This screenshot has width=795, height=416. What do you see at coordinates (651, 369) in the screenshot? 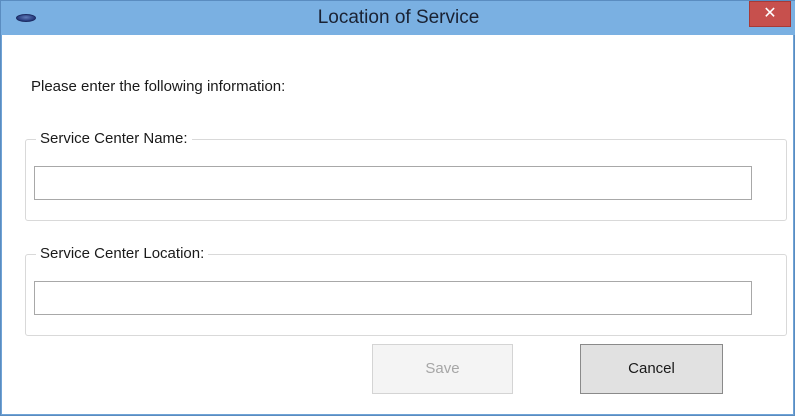
I see `cancel-button: Cancel` at bounding box center [651, 369].